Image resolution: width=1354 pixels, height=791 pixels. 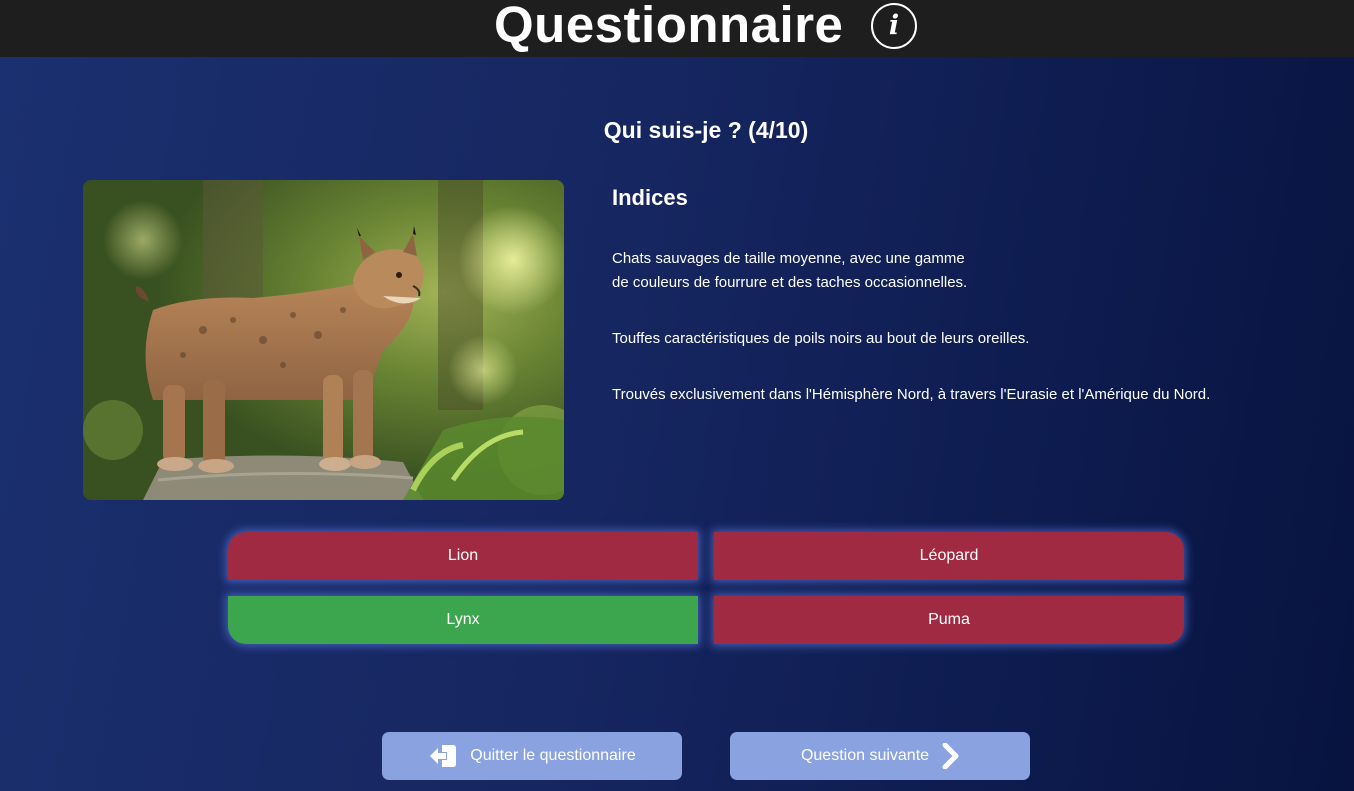 I want to click on top-bar: Questionnaire i, so click(x=677, y=28).